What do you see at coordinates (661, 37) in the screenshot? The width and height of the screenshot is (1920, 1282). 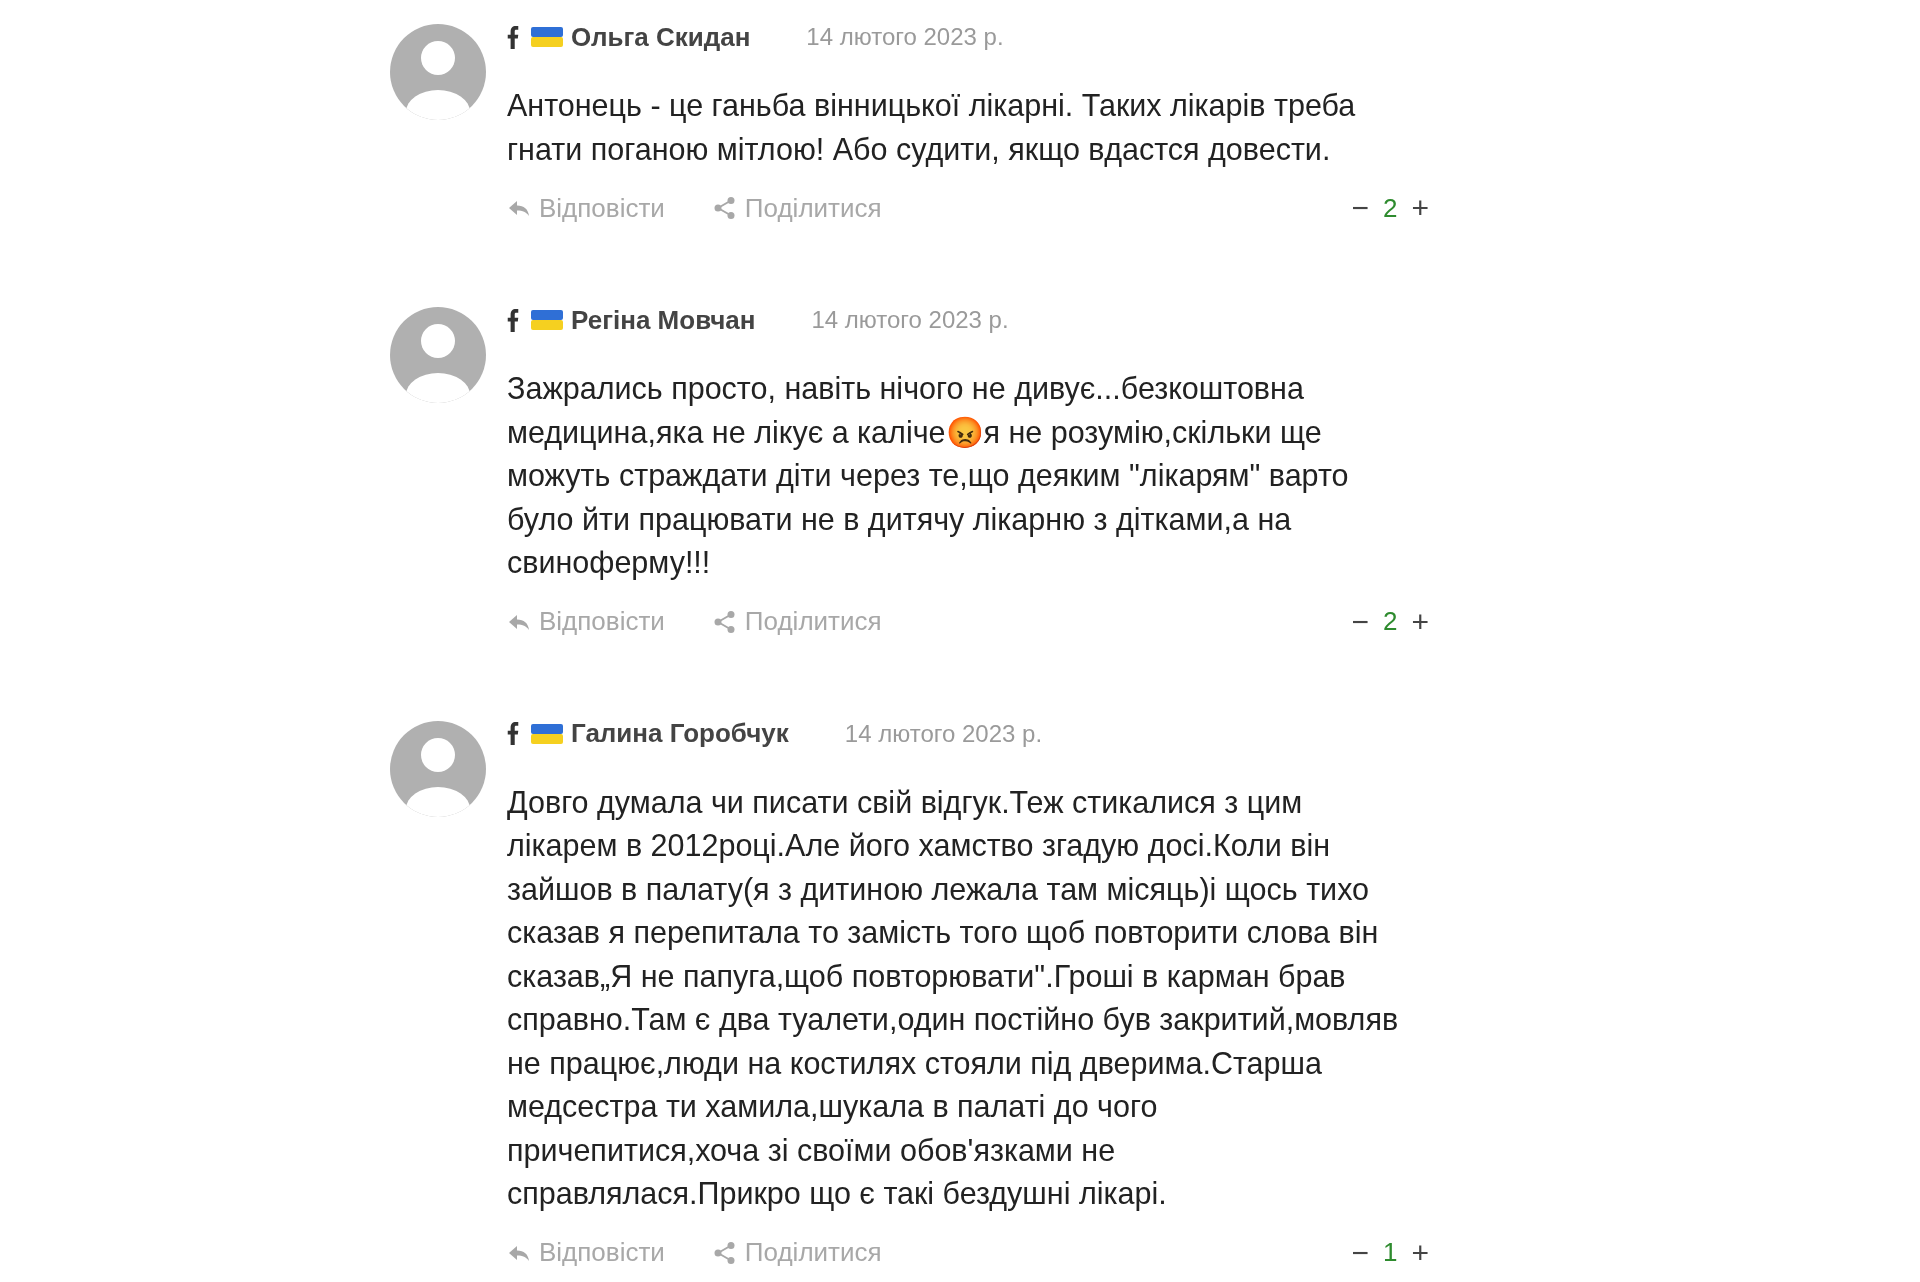 I see `author-name: Ольга Скидан` at bounding box center [661, 37].